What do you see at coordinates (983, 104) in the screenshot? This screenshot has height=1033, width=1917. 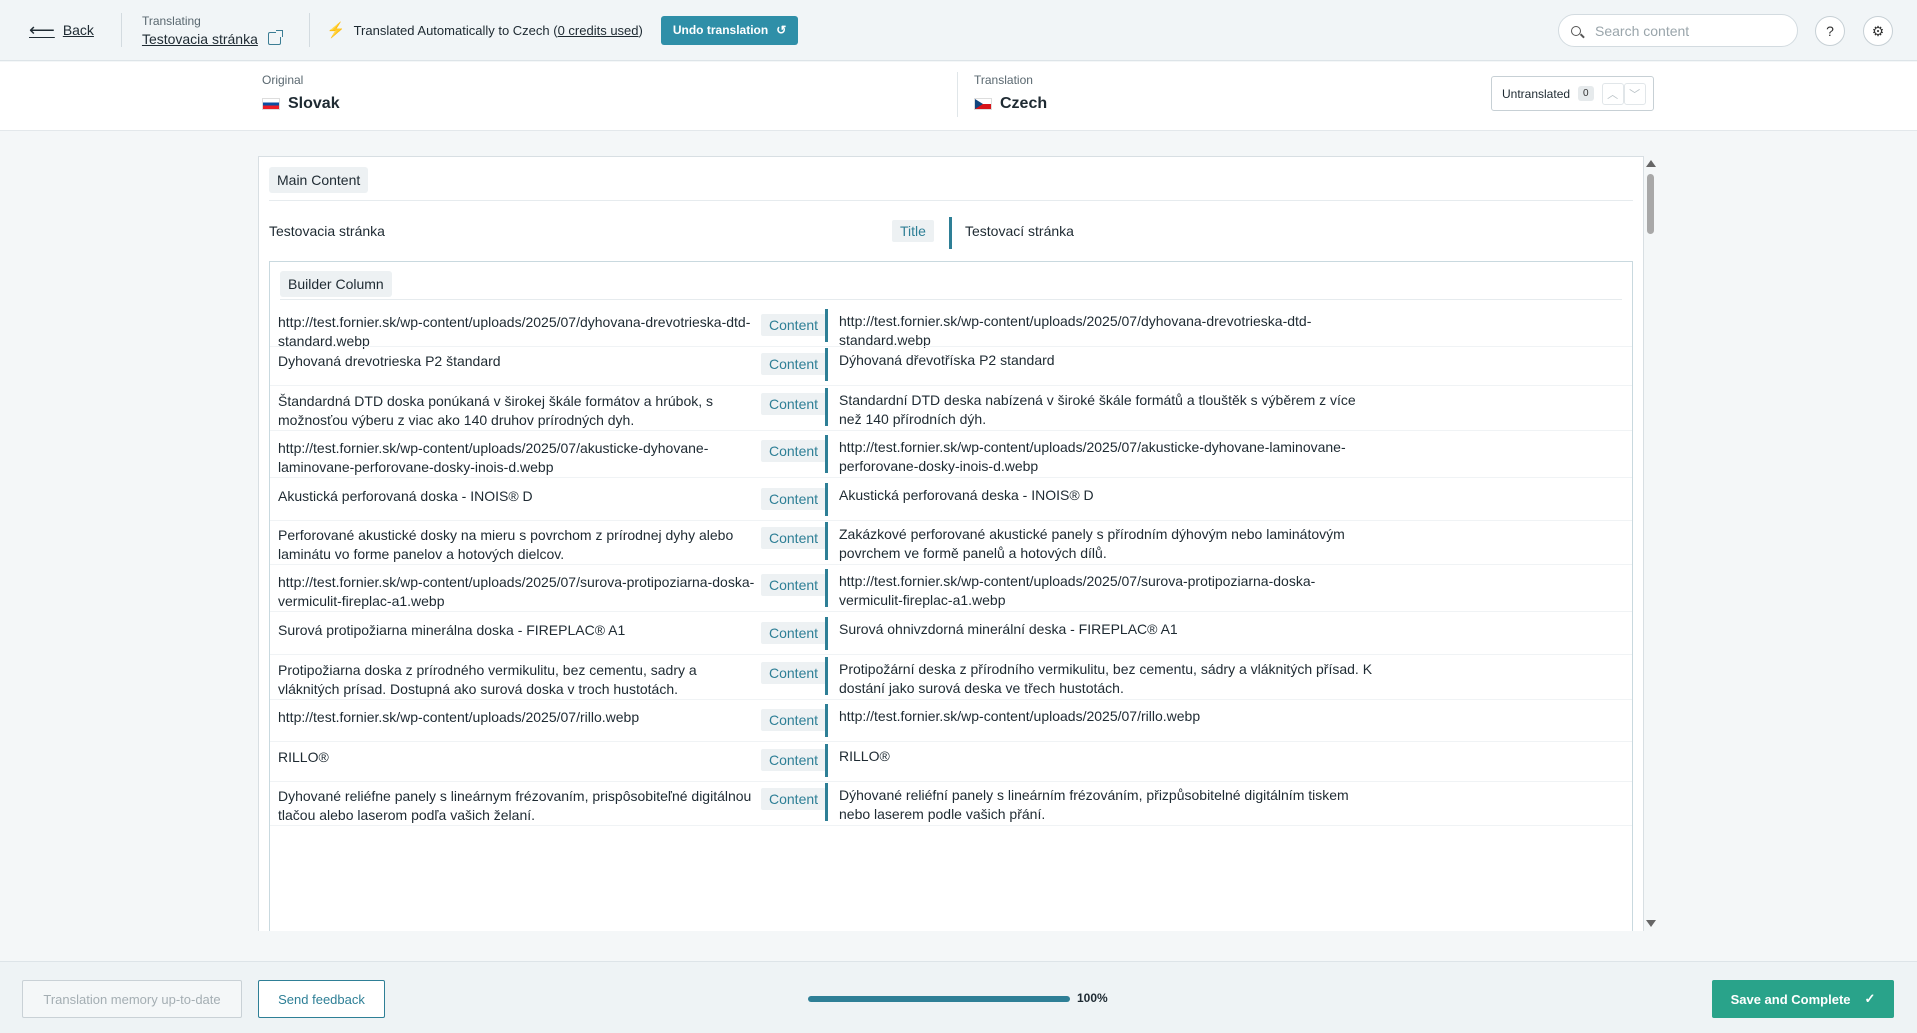 I see `czech-flag-icon` at bounding box center [983, 104].